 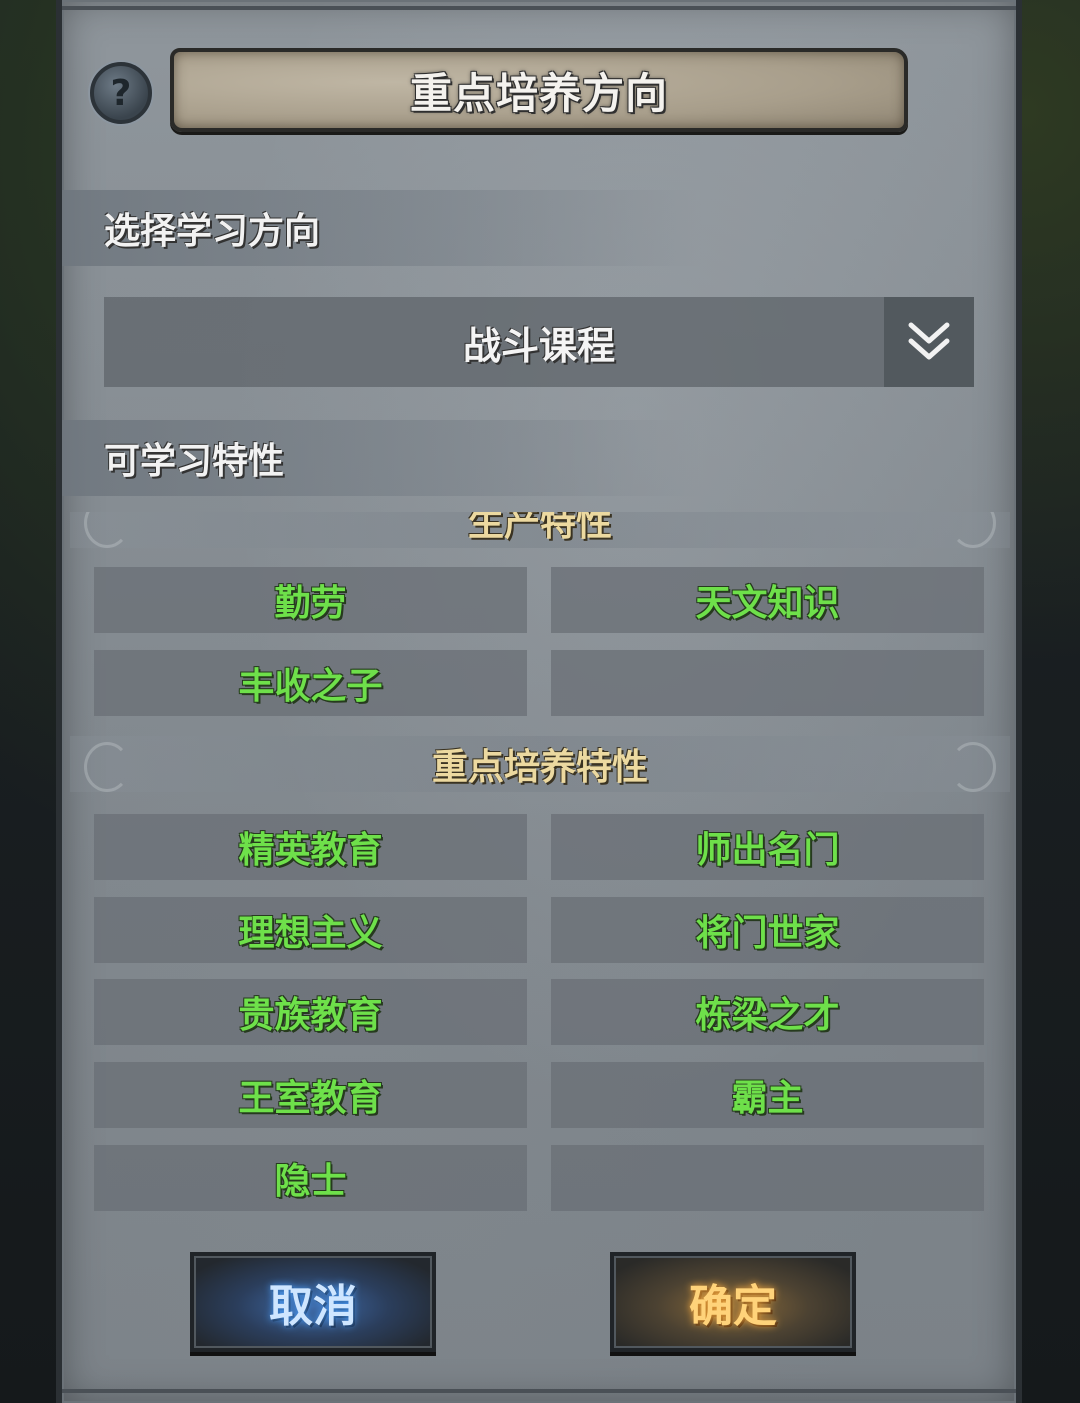 What do you see at coordinates (538, 345) in the screenshot?
I see `direction-dropdown-value: 战斗课程` at bounding box center [538, 345].